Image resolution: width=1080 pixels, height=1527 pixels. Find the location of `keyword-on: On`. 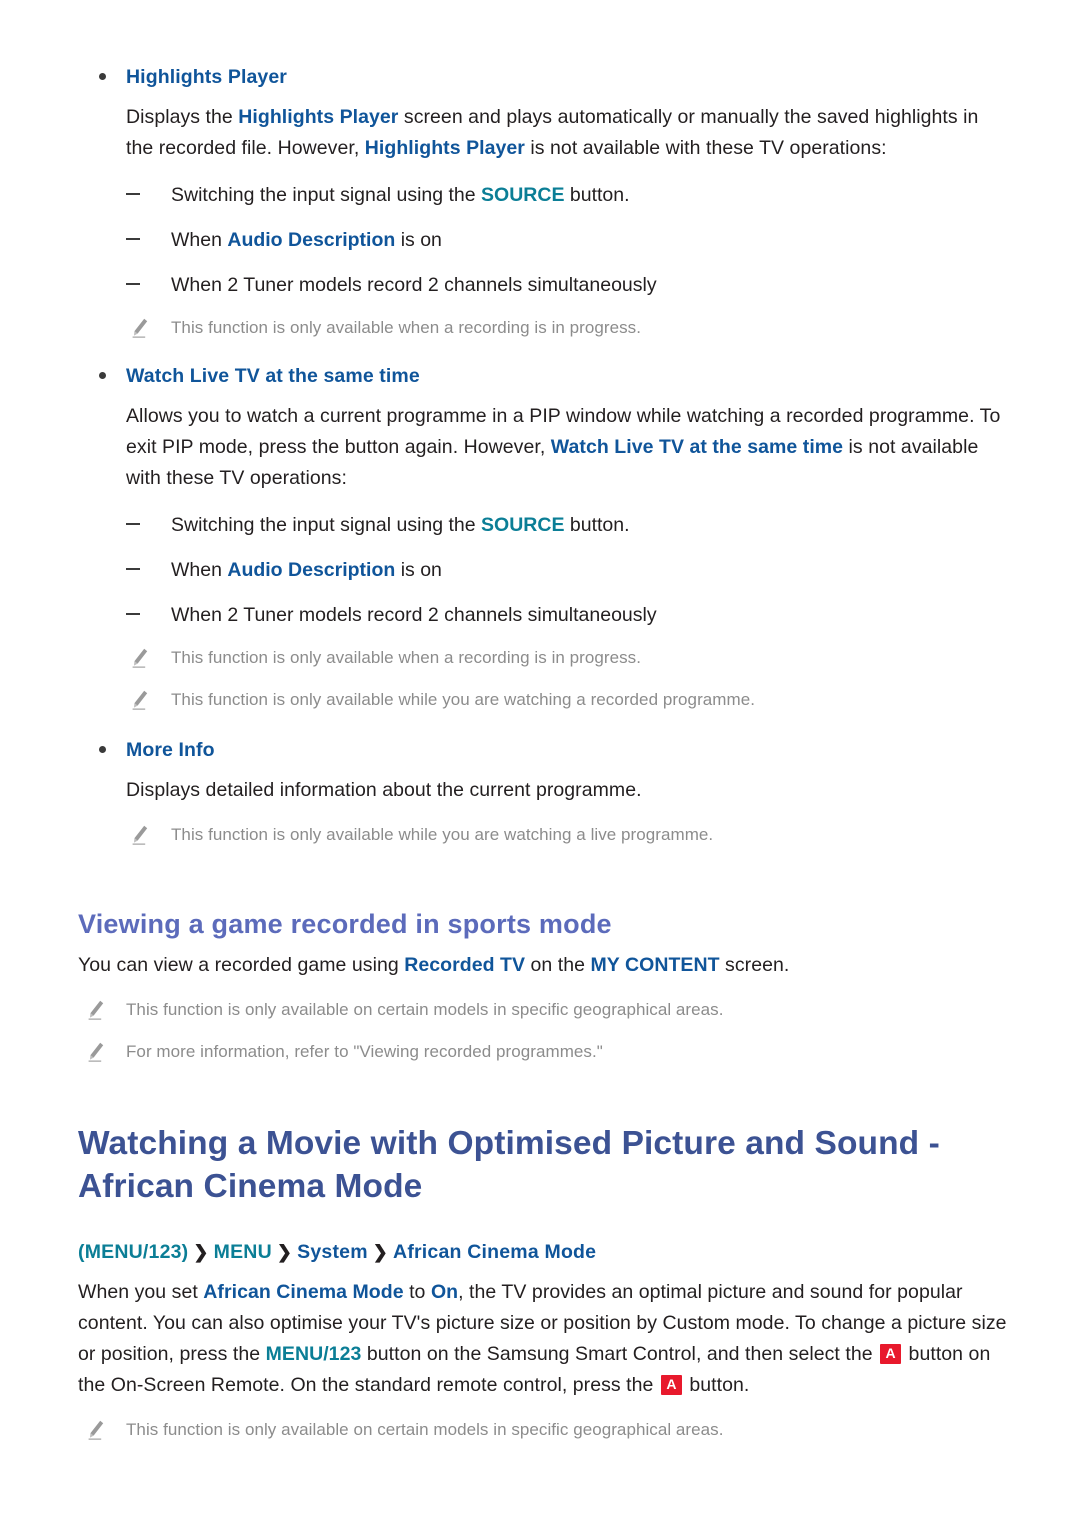

keyword-on: On is located at coordinates (444, 1292).